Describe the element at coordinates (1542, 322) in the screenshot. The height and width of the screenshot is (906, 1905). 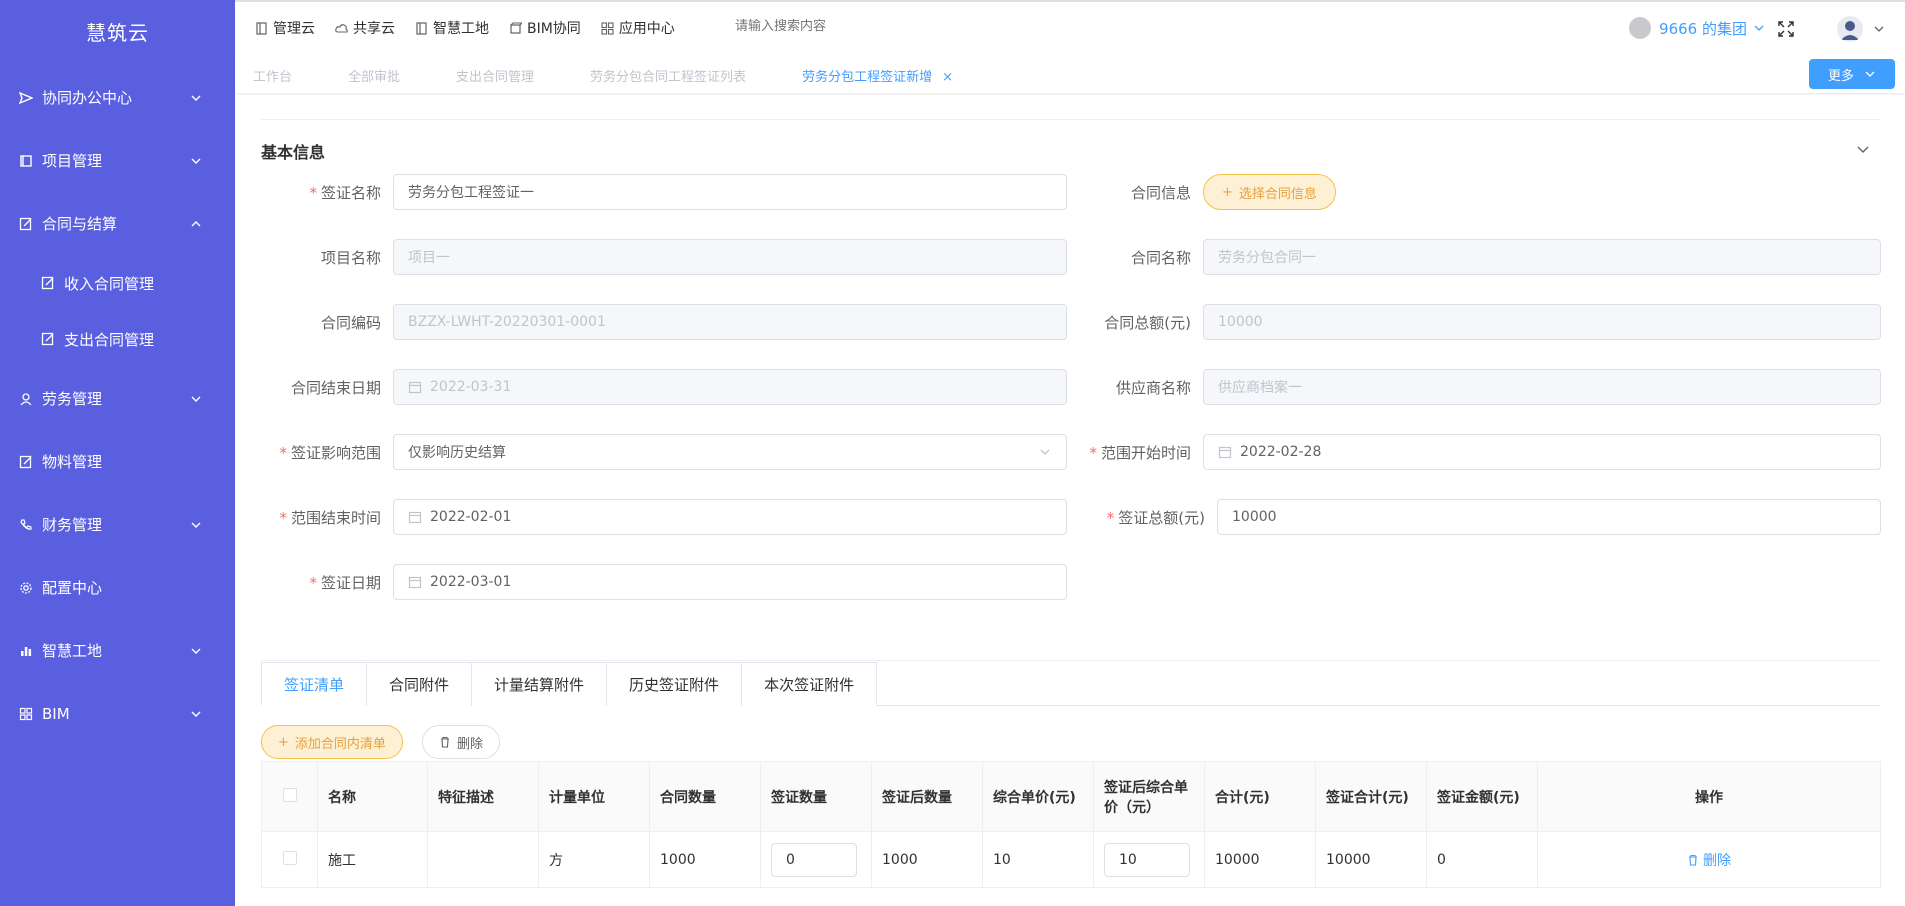
I see `contract-total-field: 10000` at that location.